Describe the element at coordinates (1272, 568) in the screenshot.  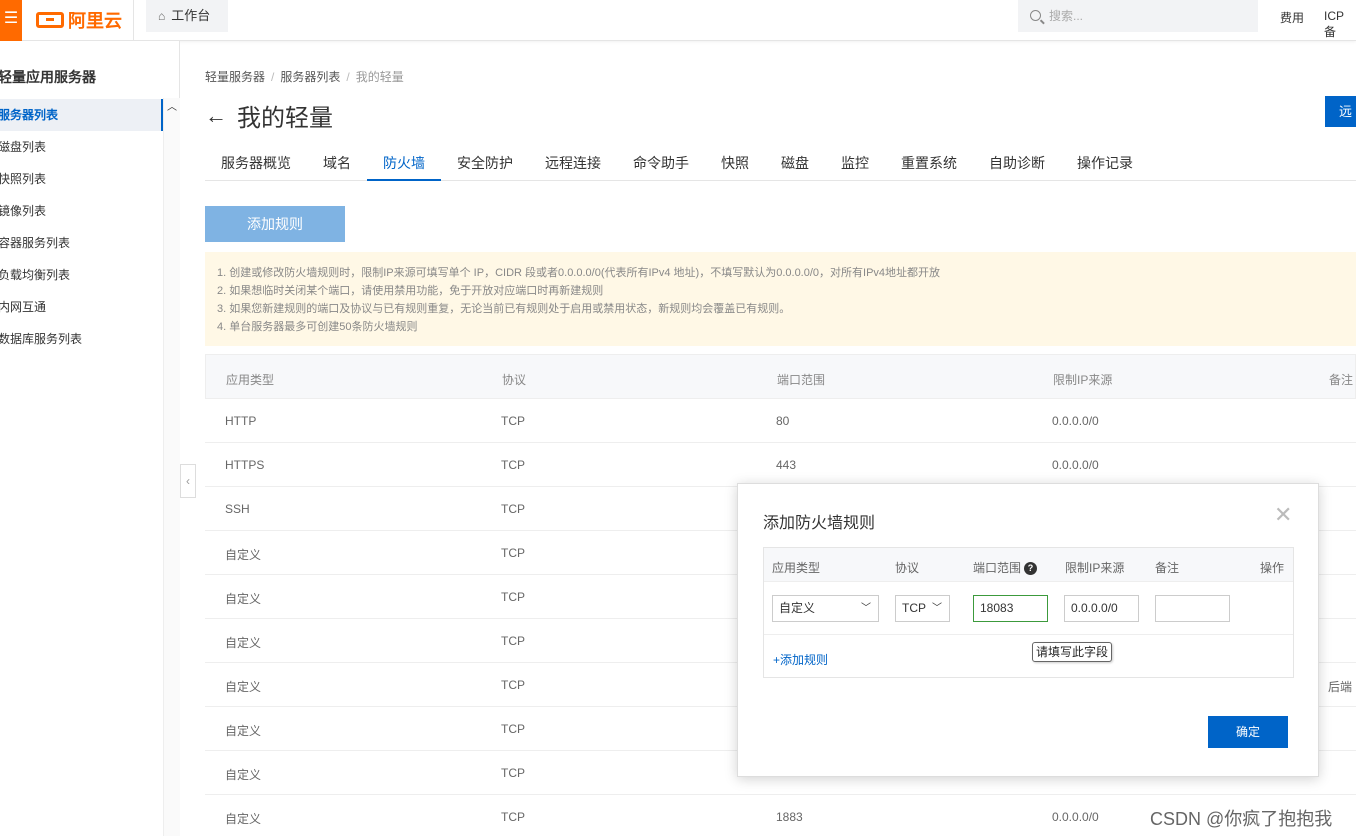
I see `column-header: 操作` at that location.